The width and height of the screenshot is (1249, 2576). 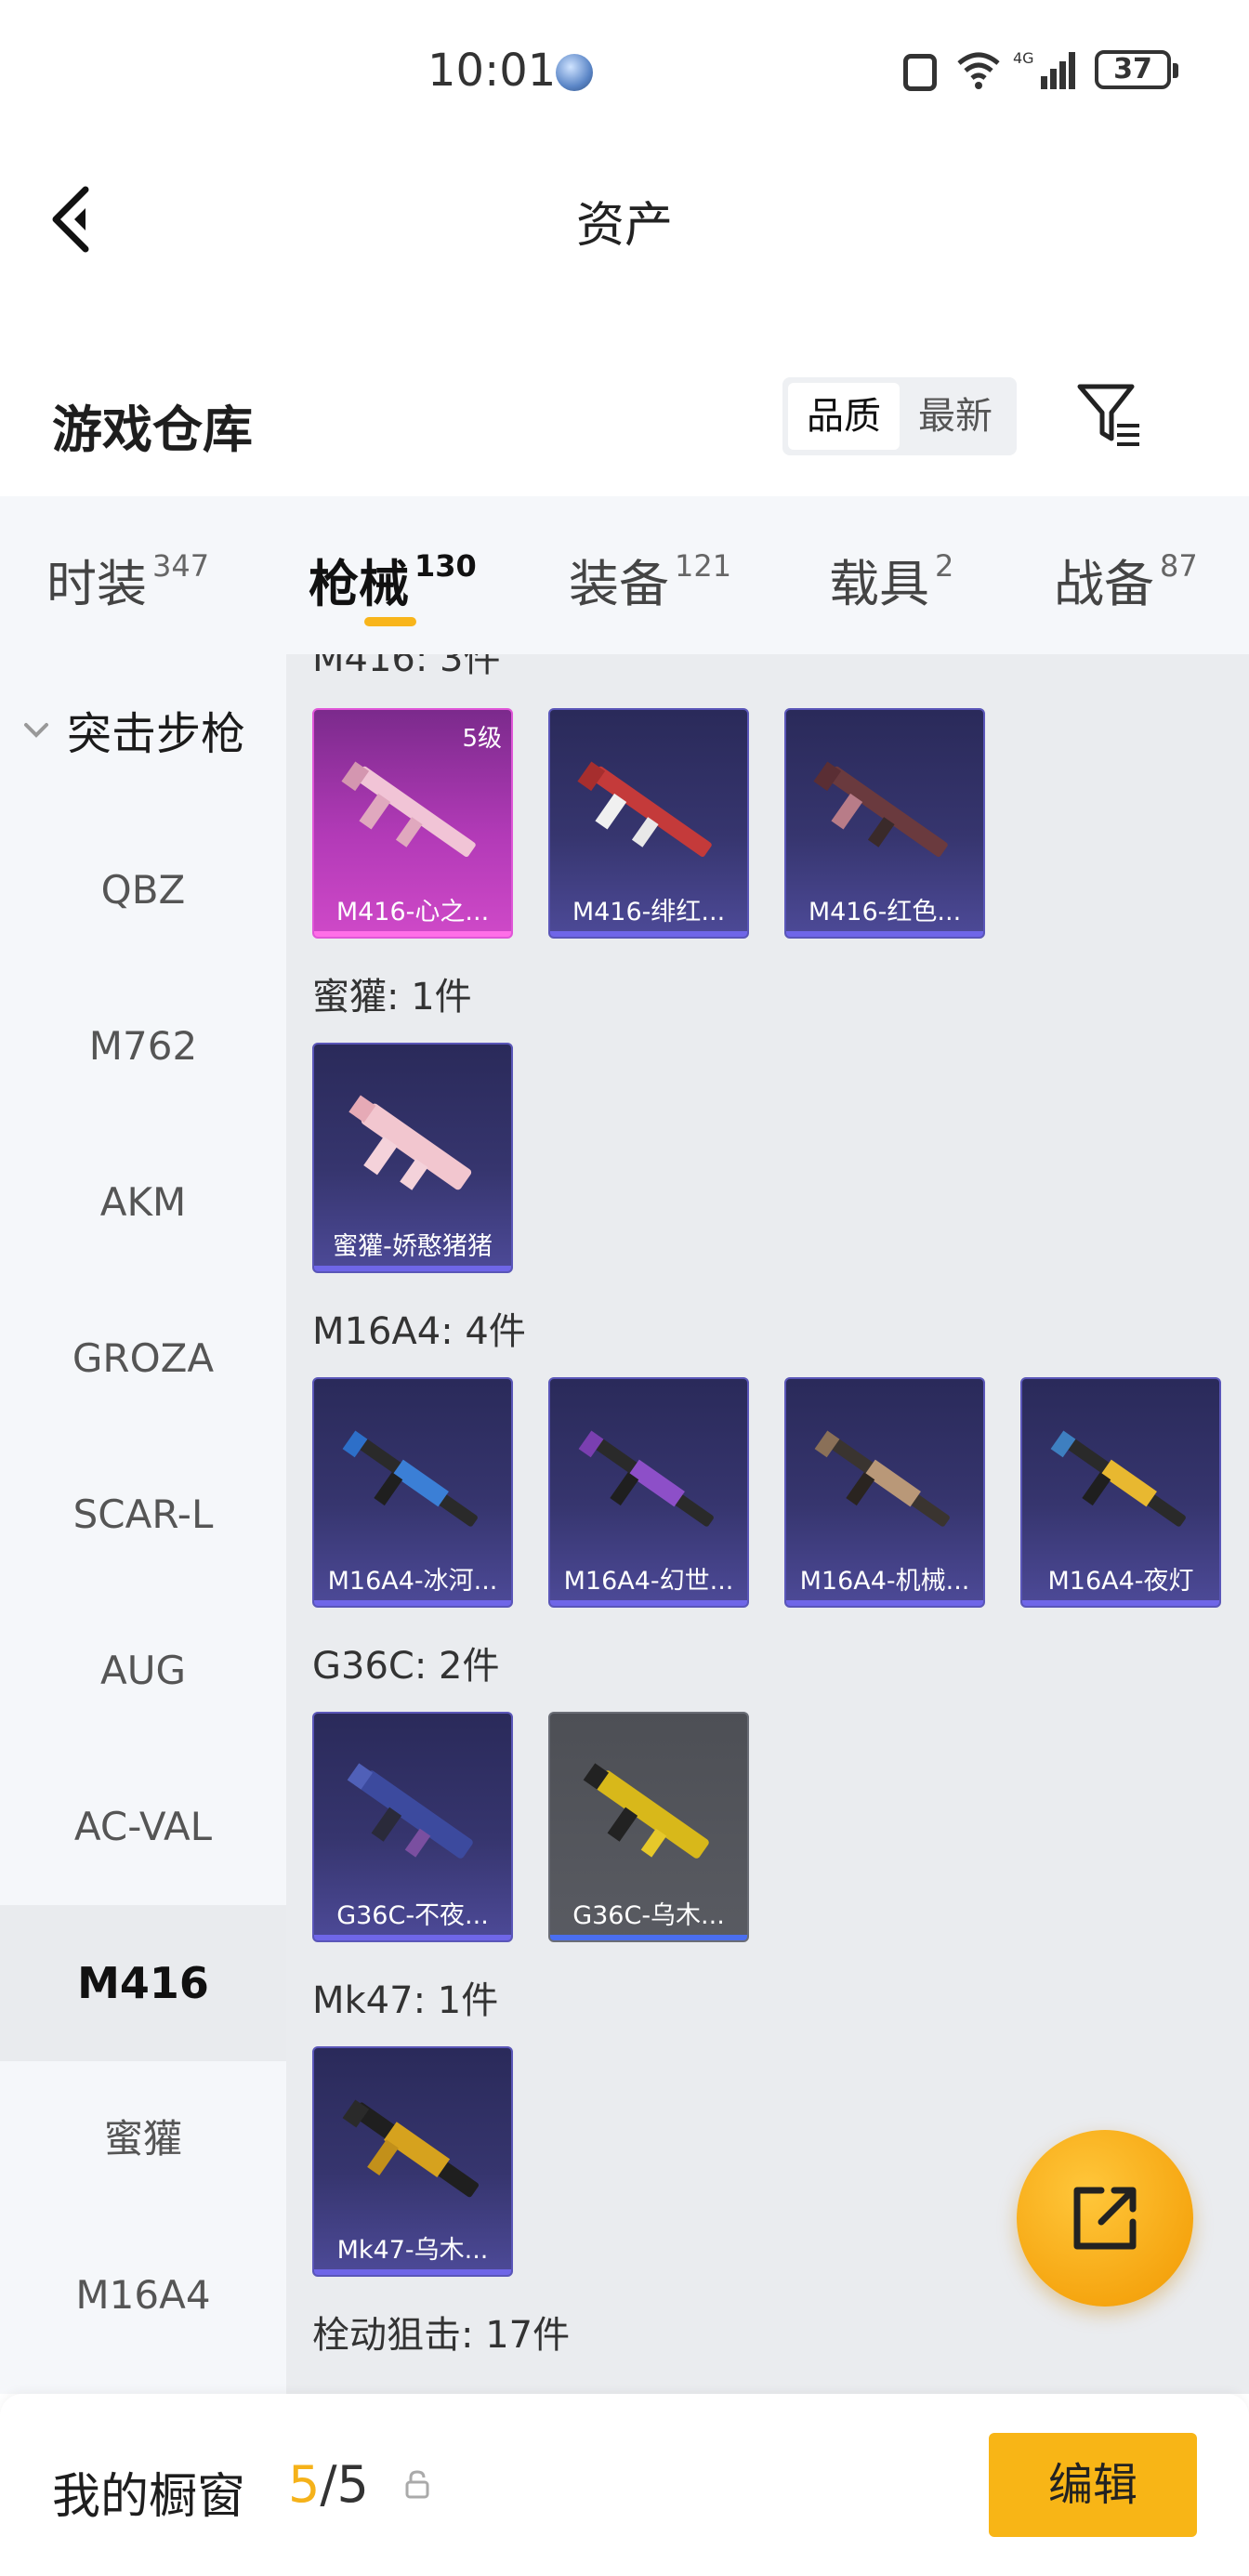 I want to click on tab-vehicles: 载具 2, so click(x=891, y=579).